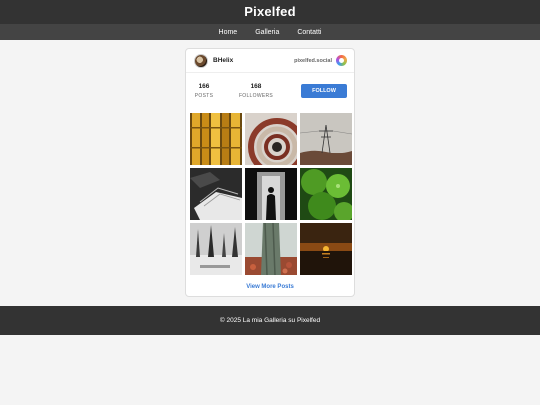  I want to click on photo-power-pylon, so click(326, 139).